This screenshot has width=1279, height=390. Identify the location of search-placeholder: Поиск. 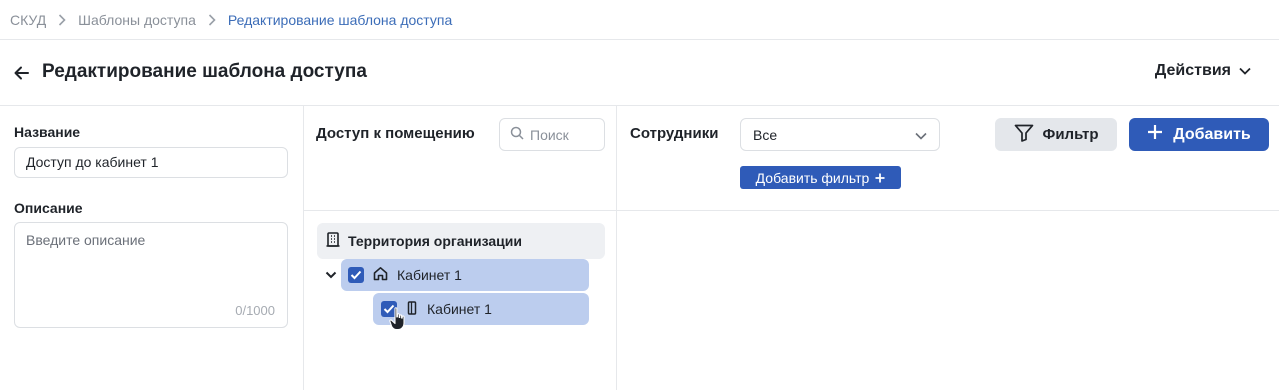
(549, 134).